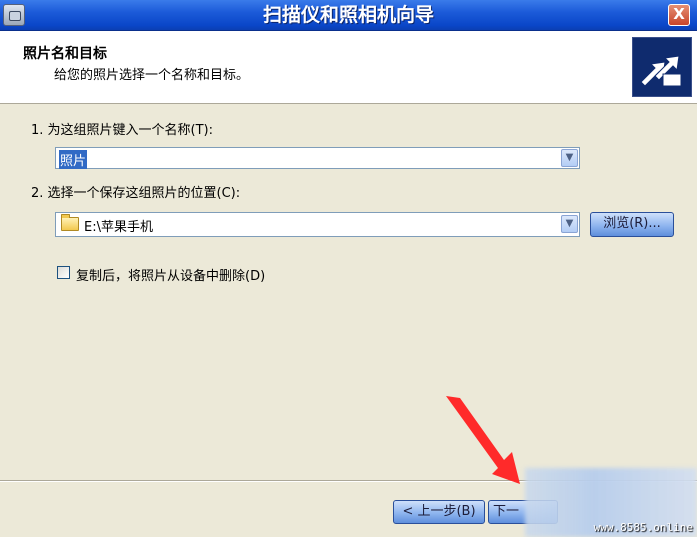 The image size is (697, 537). What do you see at coordinates (348, 67) in the screenshot?
I see `wizard-header: 照片名和目标 给您的照片选择一个名称和目标。` at bounding box center [348, 67].